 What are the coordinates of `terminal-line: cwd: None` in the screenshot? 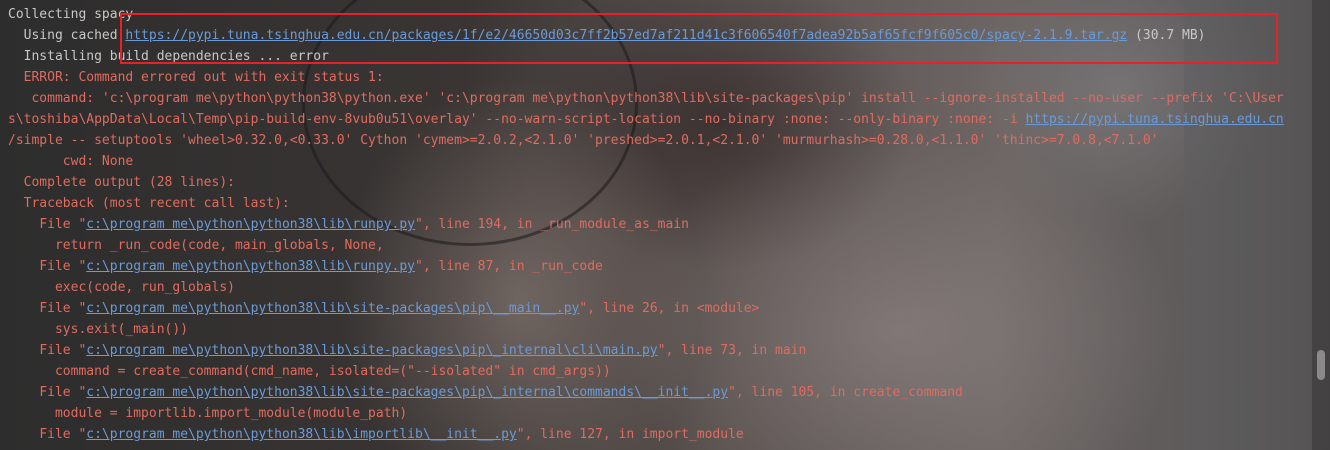 It's located at (70, 161).